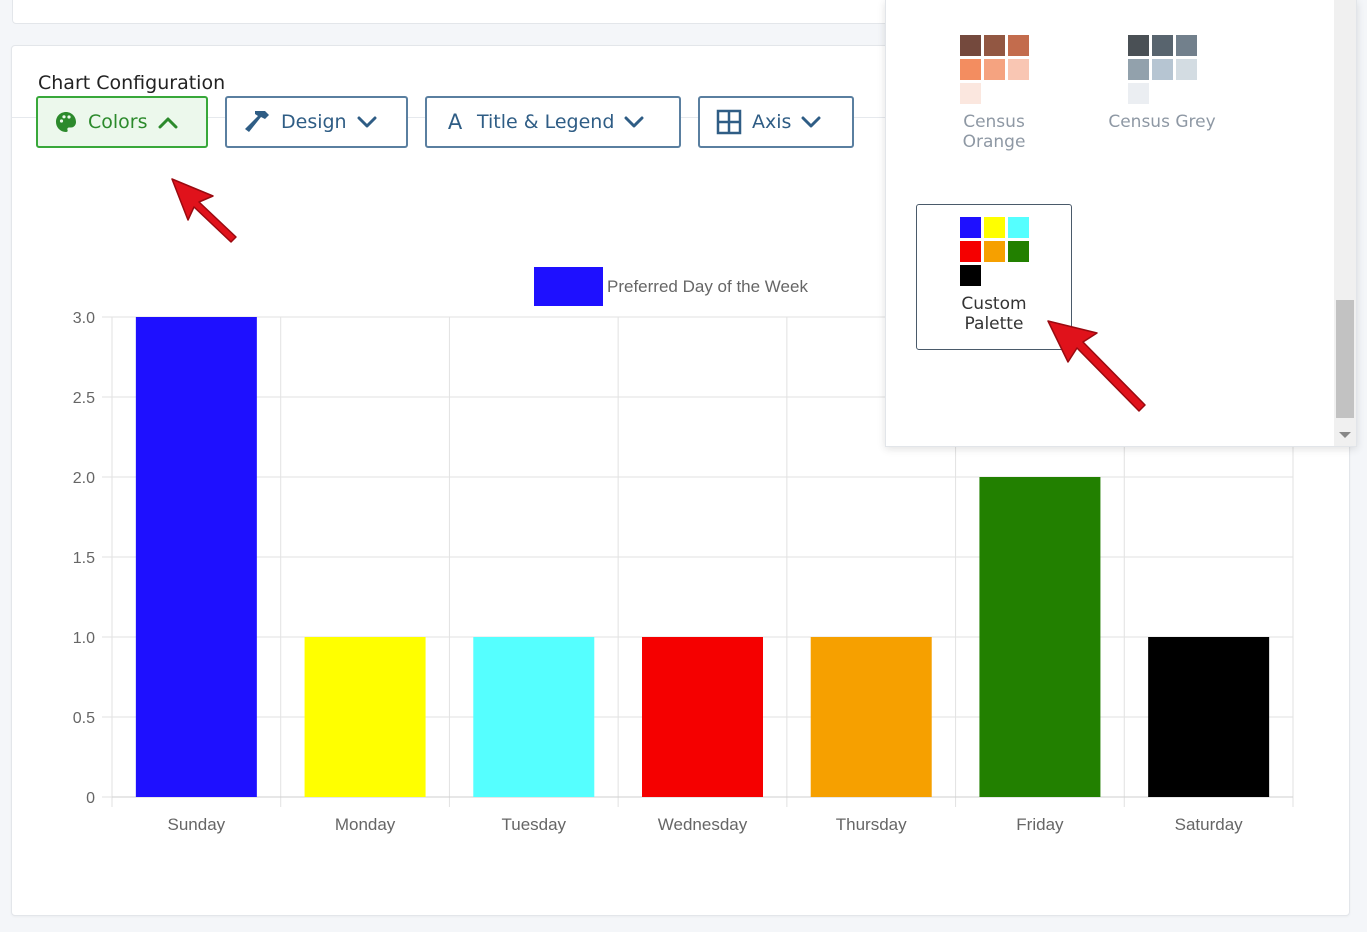 This screenshot has height=932, width=1367. I want to click on bar-tuesday, so click(534, 717).